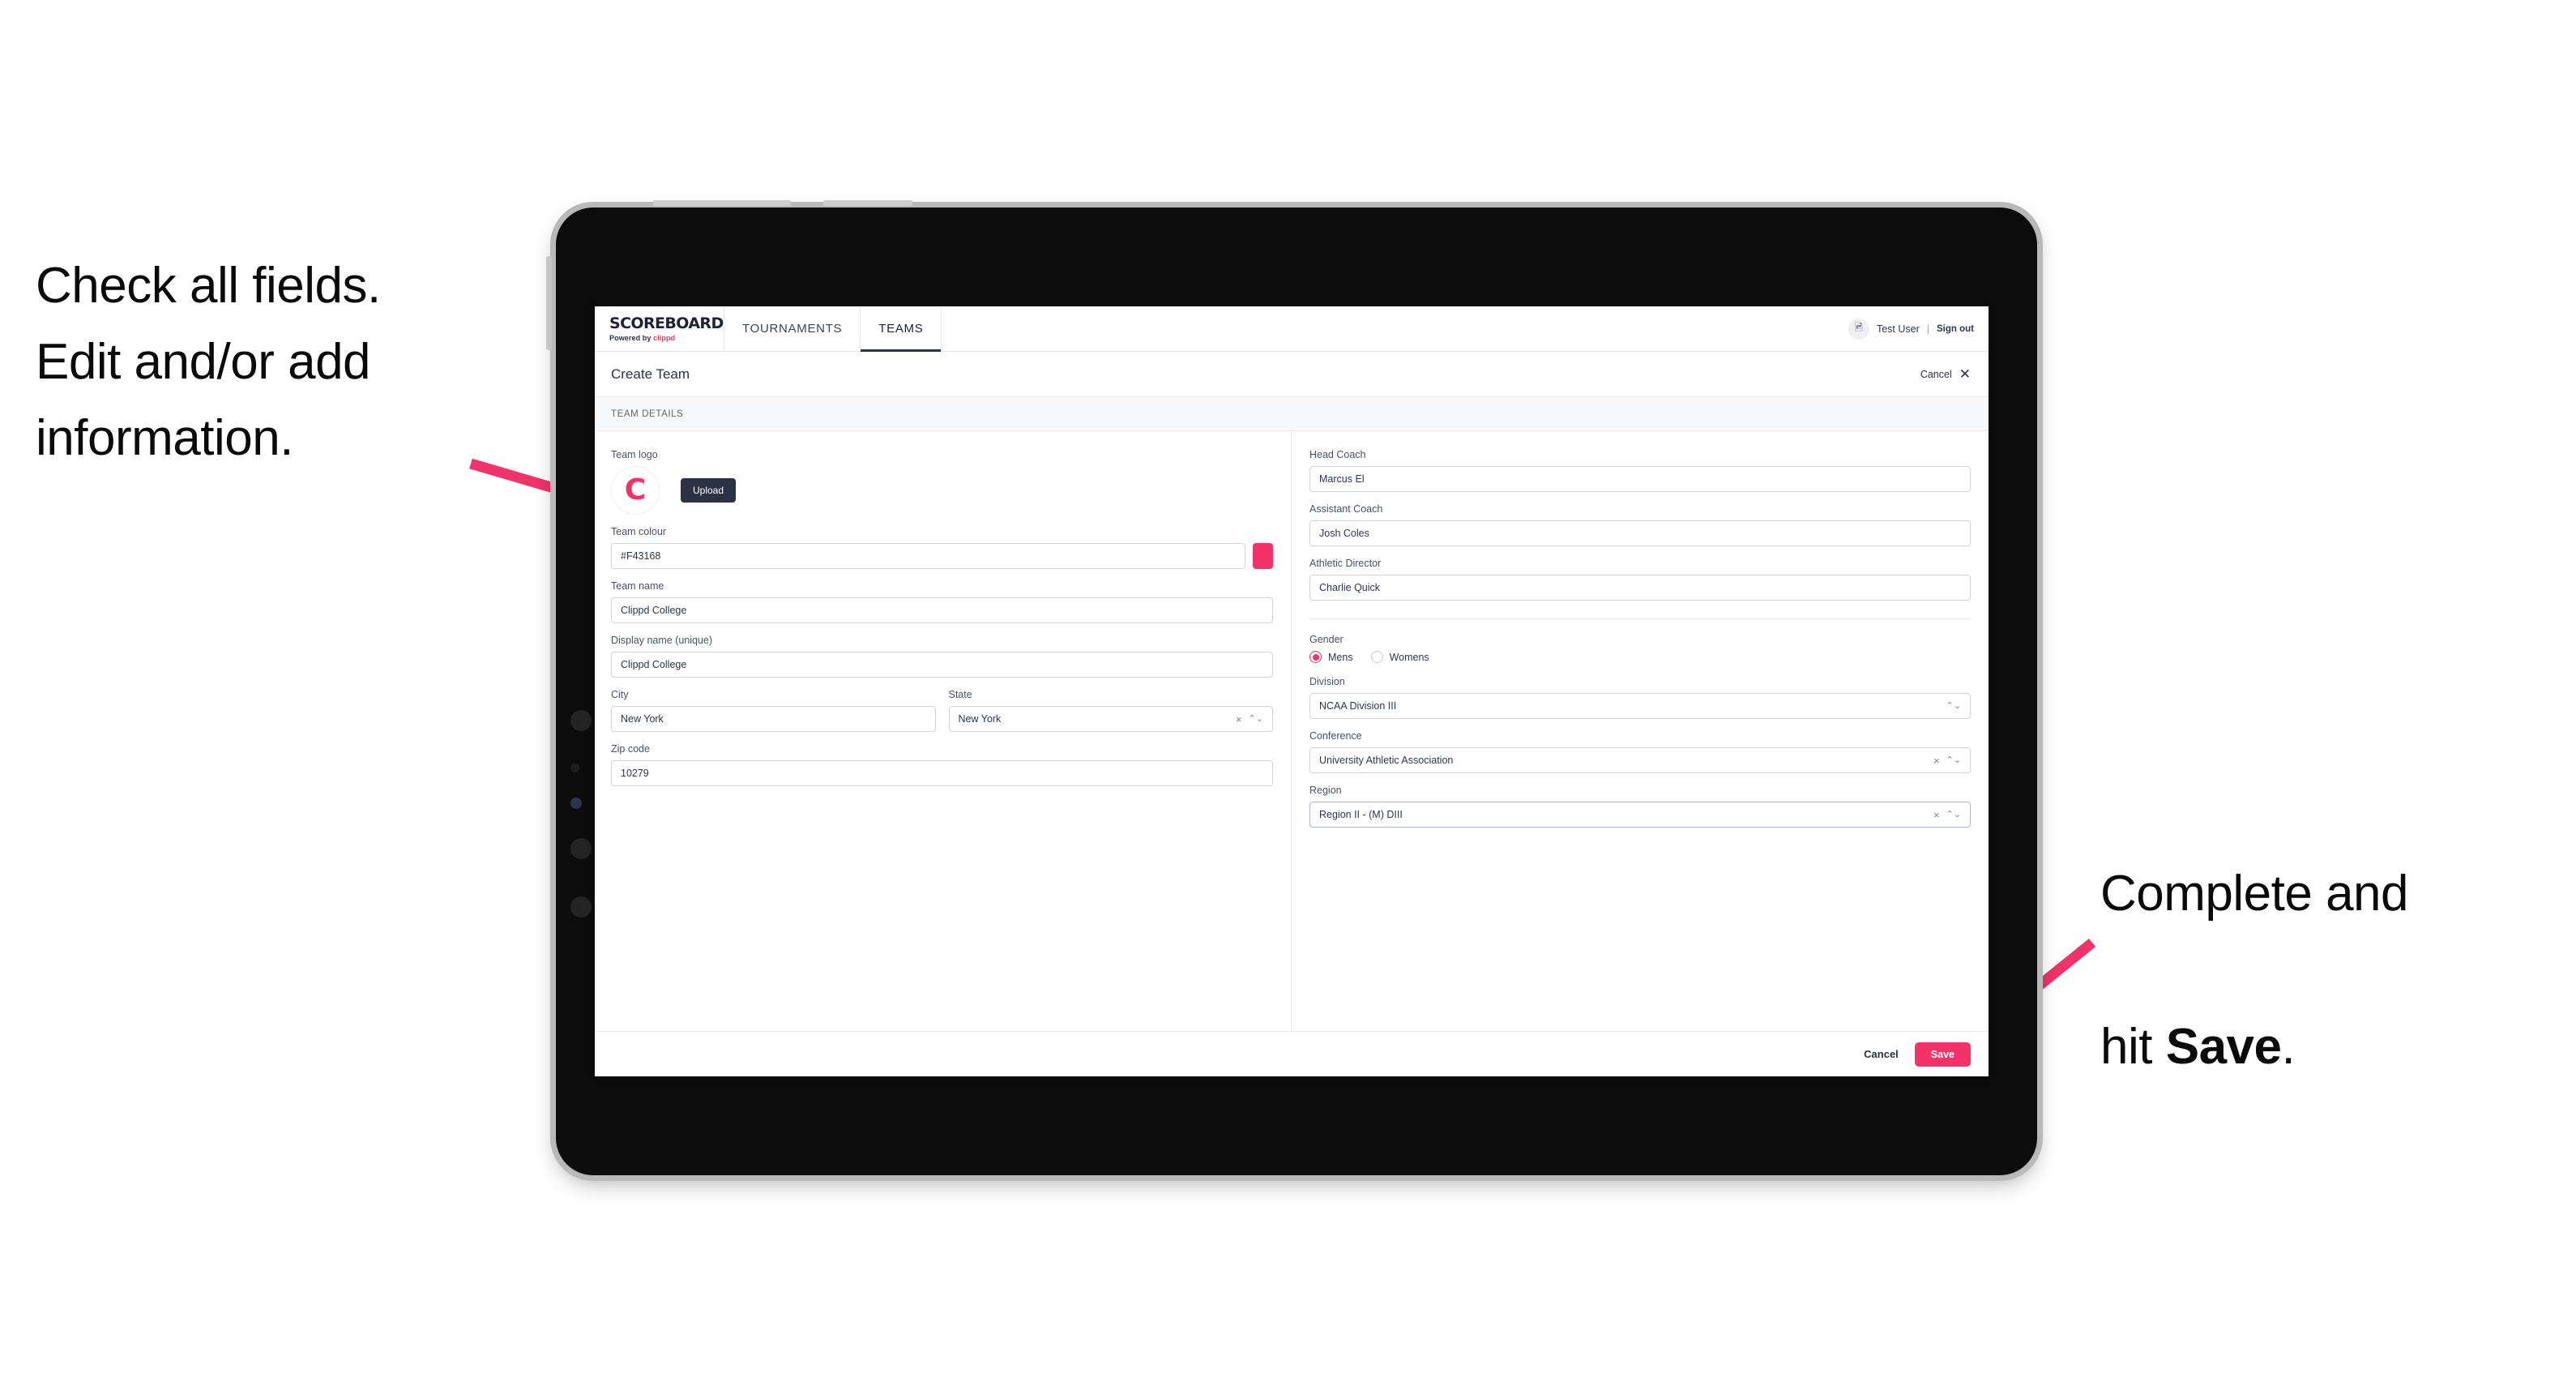 The image size is (2576, 1386). Describe the element at coordinates (634, 455) in the screenshot. I see `team-logo-label: Team logo` at that location.